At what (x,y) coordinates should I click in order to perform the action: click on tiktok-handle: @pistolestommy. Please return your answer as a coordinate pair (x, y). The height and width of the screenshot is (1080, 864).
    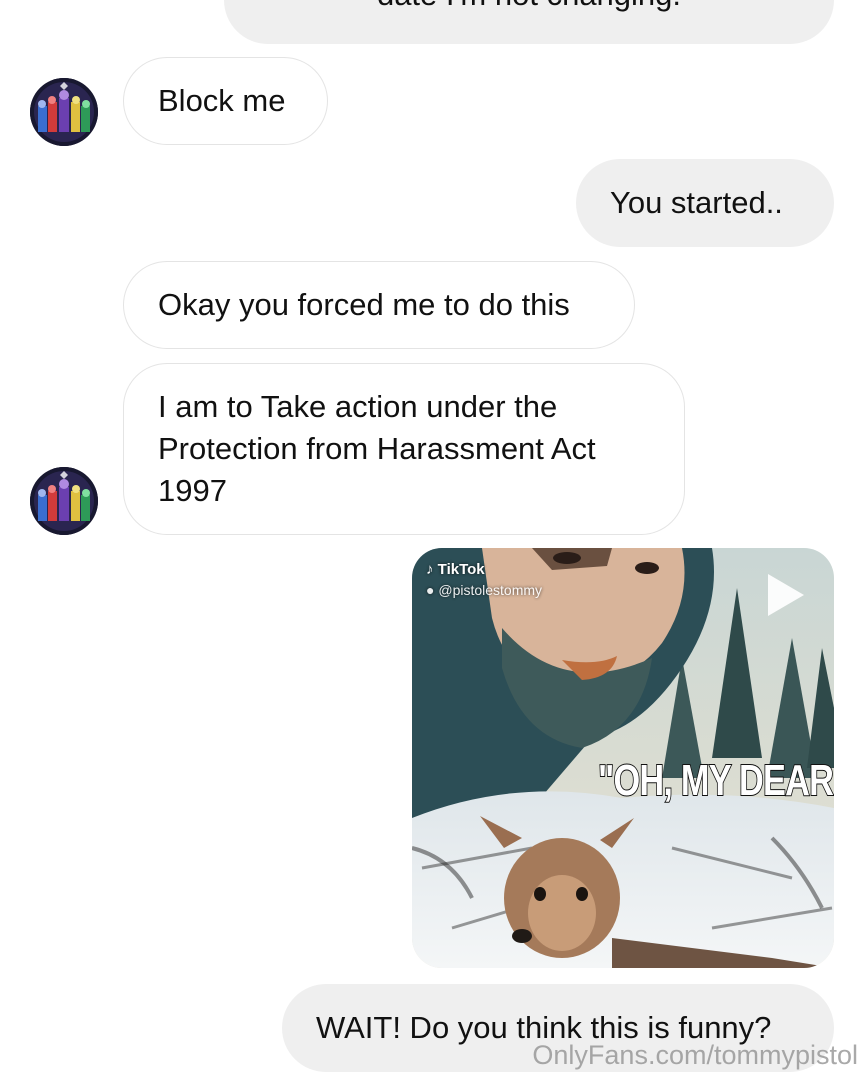
    Looking at the image, I should click on (490, 590).